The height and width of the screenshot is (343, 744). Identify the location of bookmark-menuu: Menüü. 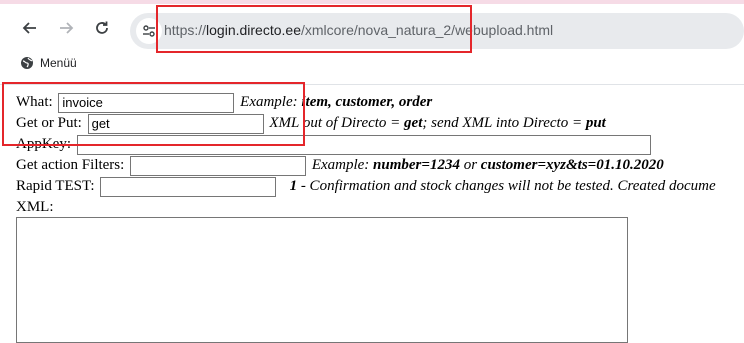
(48, 63).